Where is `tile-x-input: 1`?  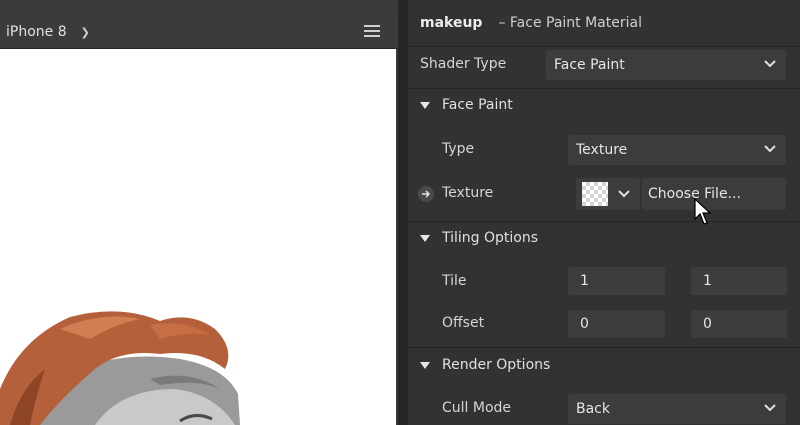 tile-x-input: 1 is located at coordinates (616, 281).